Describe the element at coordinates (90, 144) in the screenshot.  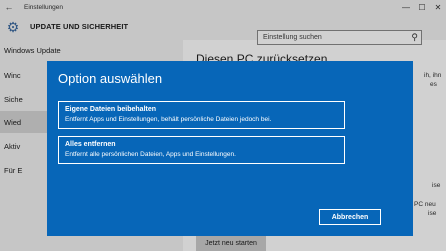
I see `option-title: Alles entfernen` at that location.